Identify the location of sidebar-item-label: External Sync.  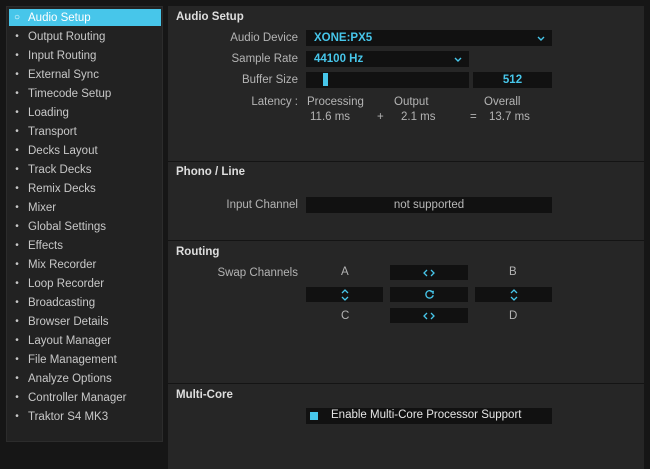
(63, 74).